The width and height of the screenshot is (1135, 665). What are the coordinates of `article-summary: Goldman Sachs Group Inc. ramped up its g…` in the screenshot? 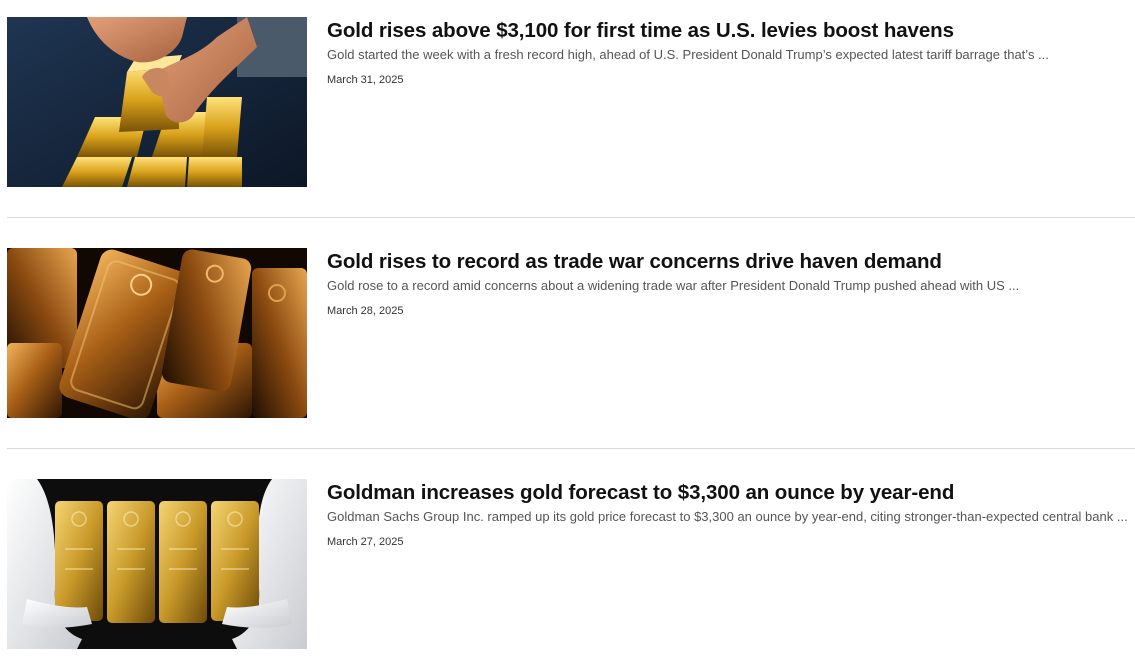 It's located at (727, 516).